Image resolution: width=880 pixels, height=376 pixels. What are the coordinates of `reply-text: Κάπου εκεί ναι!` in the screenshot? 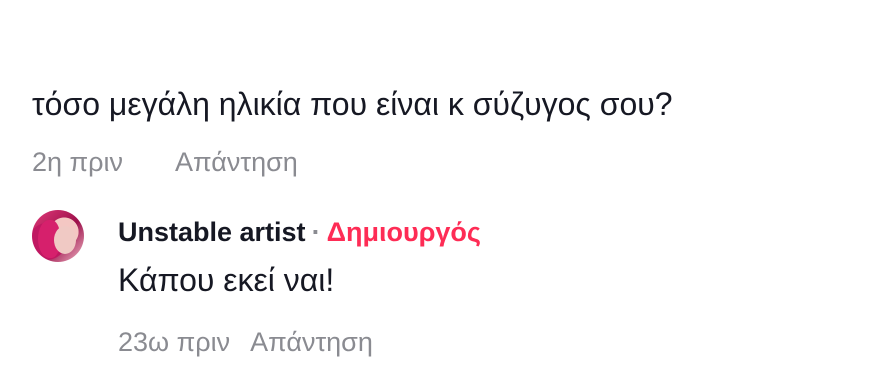 It's located at (226, 280).